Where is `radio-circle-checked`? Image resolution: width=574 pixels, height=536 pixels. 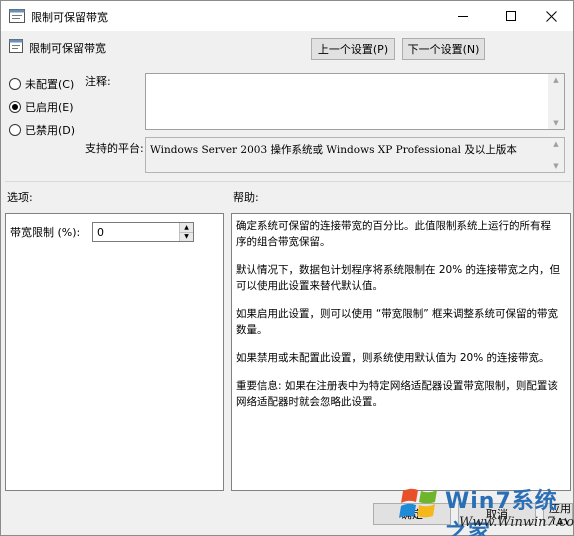 radio-circle-checked is located at coordinates (15, 107).